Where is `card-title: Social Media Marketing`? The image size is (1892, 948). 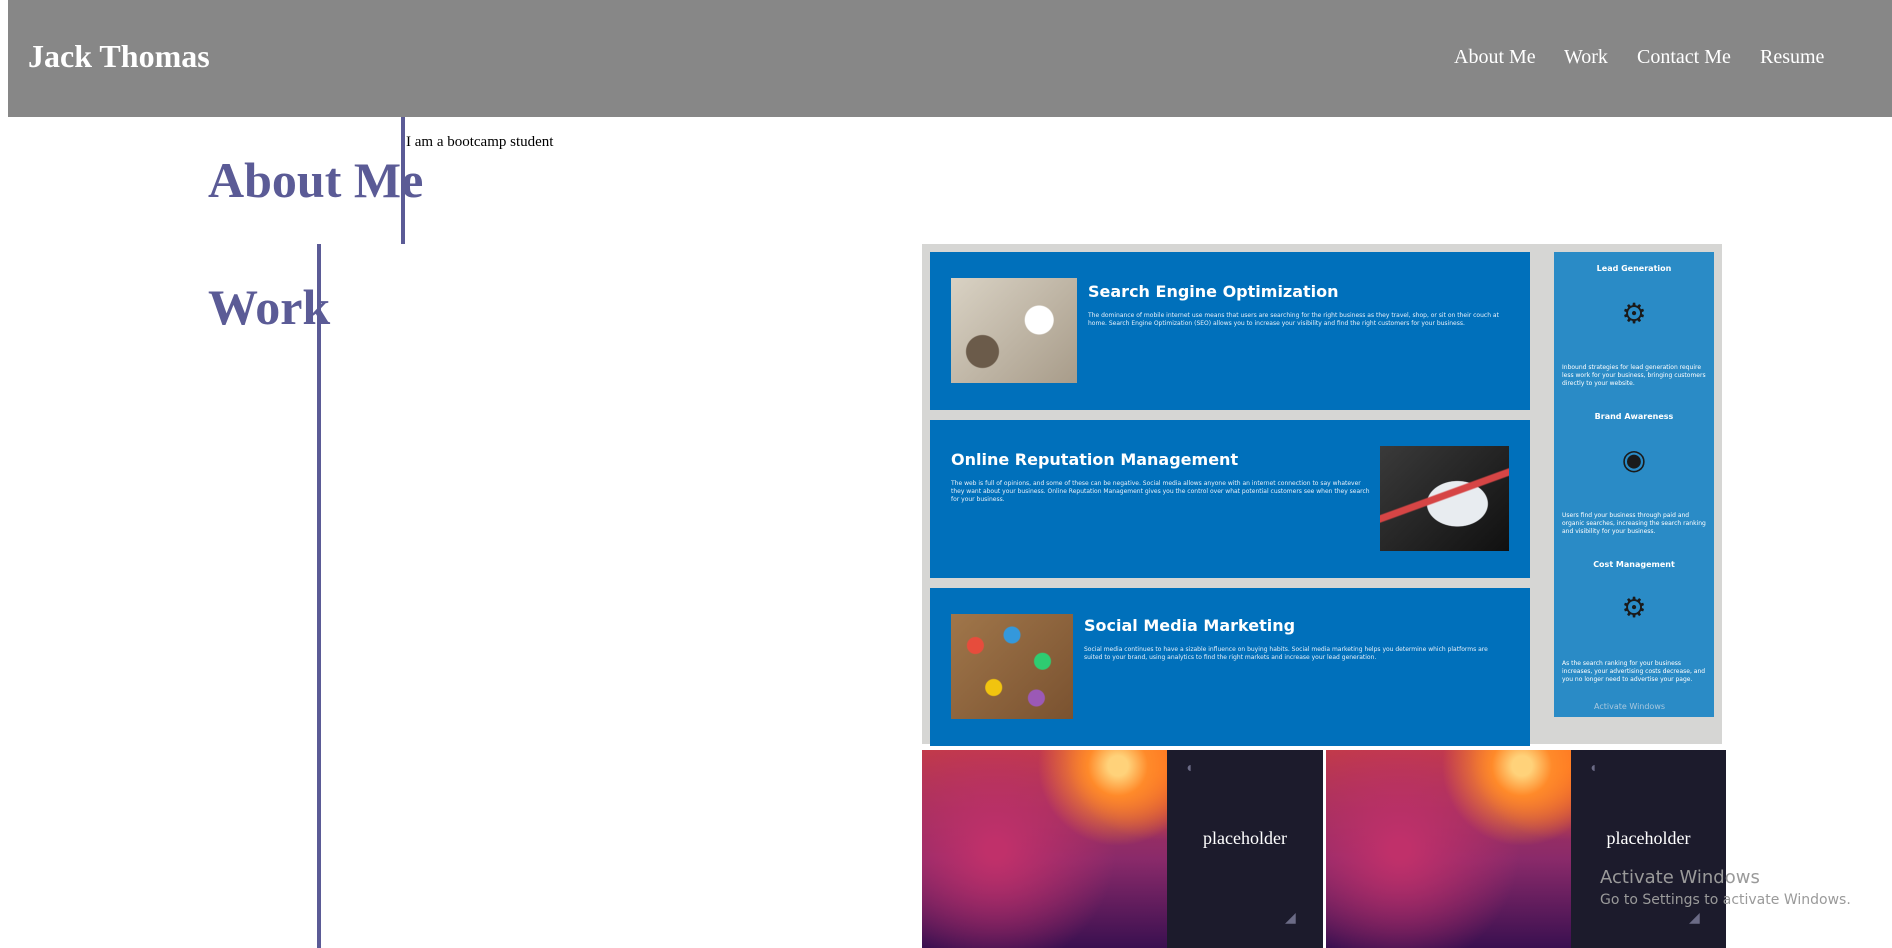 card-title: Social Media Marketing is located at coordinates (1190, 625).